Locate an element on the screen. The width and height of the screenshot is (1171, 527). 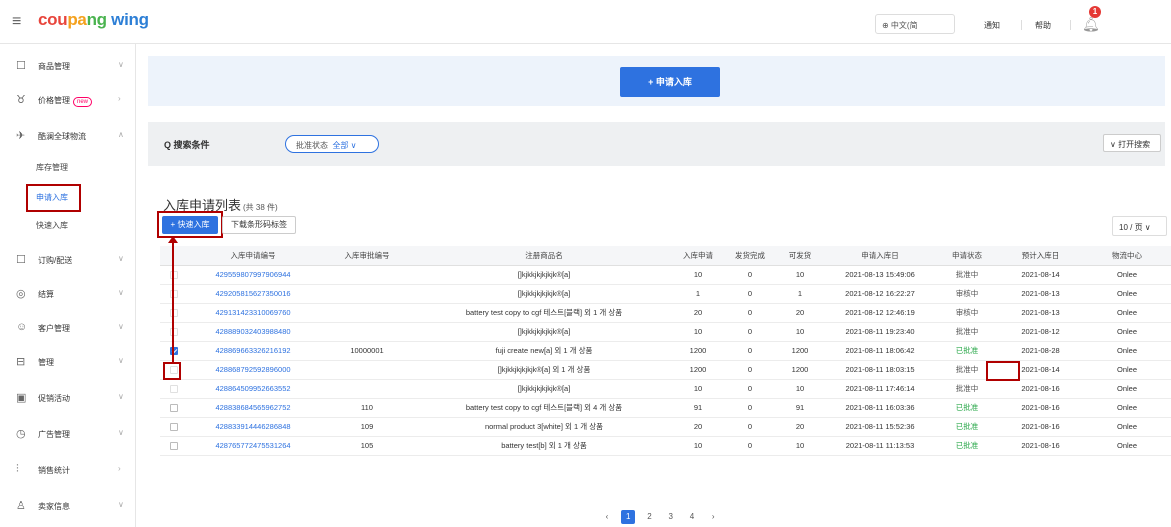
sidebar-item-label: 卖家信息 is located at coordinates (54, 506).